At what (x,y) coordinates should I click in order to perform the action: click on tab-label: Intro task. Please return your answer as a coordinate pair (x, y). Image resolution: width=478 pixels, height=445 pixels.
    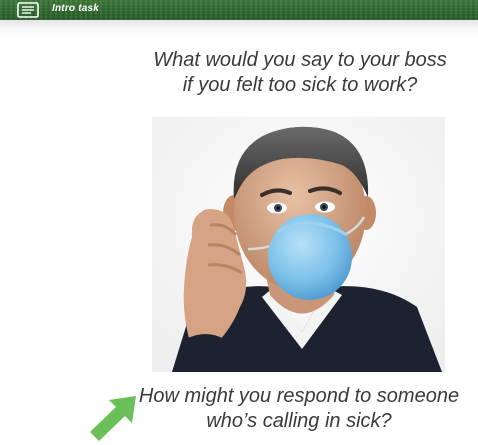
    Looking at the image, I should click on (75, 8).